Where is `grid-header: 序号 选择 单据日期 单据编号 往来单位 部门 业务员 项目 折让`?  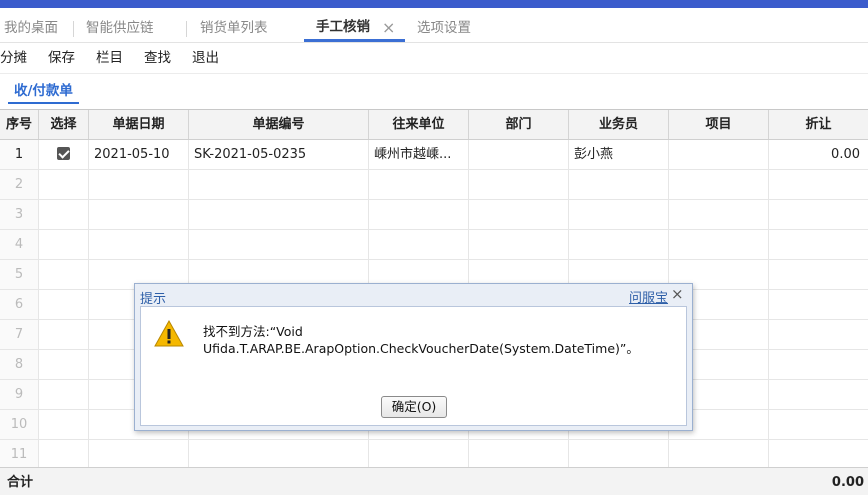
grid-header: 序号 选择 单据日期 单据编号 往来单位 部门 业务员 项目 折让 is located at coordinates (434, 125).